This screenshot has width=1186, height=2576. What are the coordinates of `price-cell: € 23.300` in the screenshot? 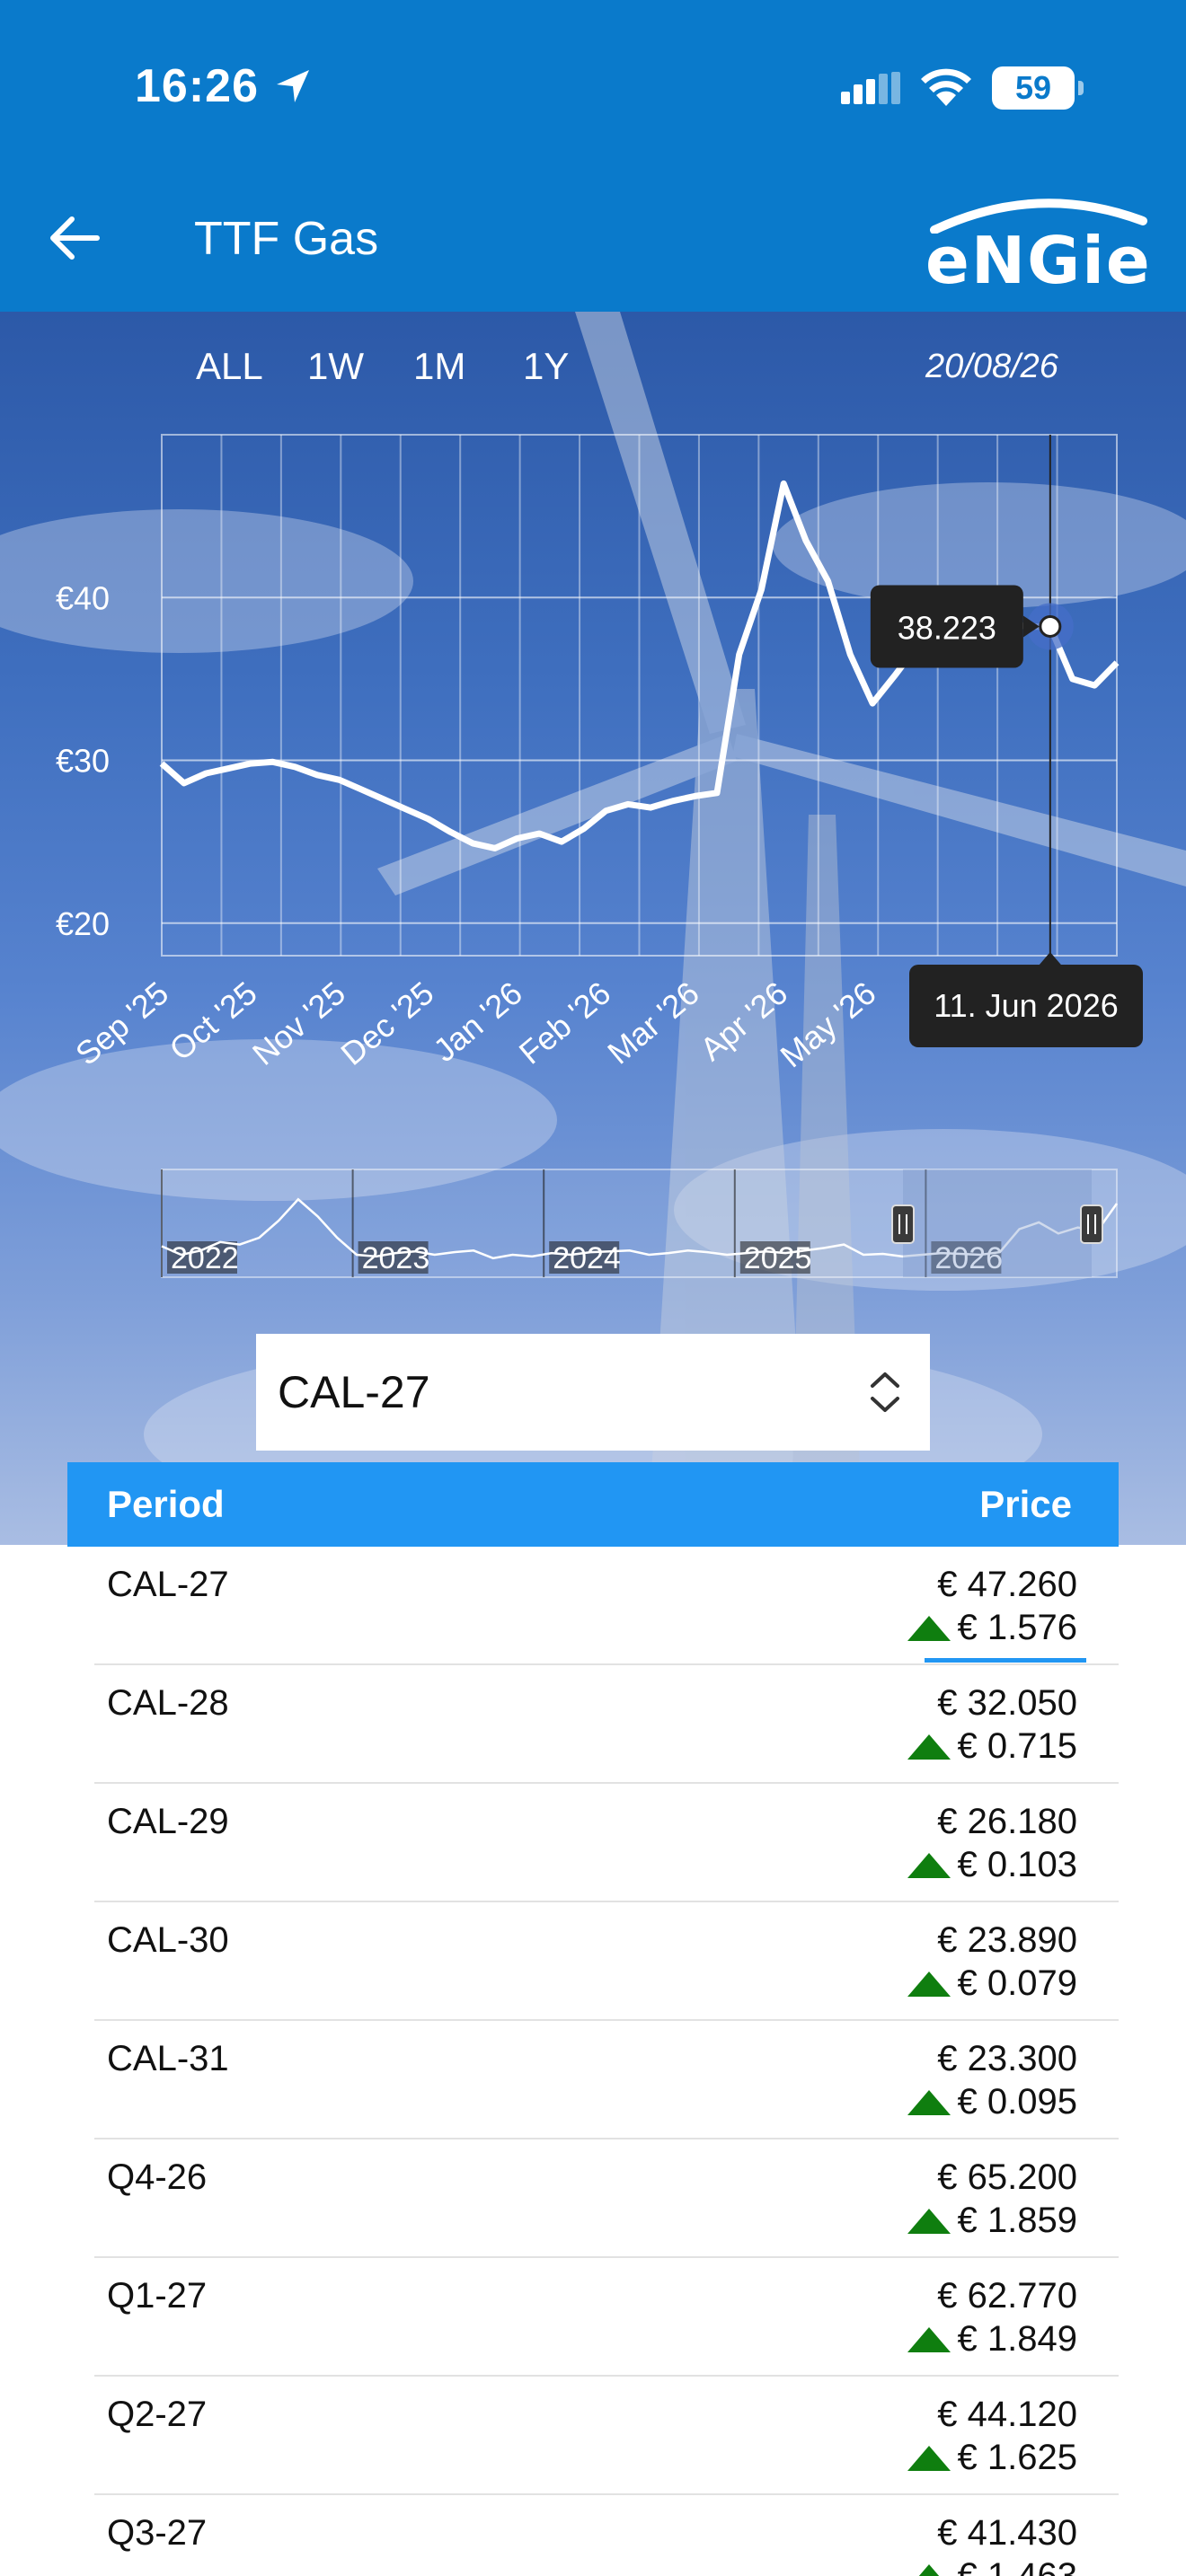 It's located at (1007, 2058).